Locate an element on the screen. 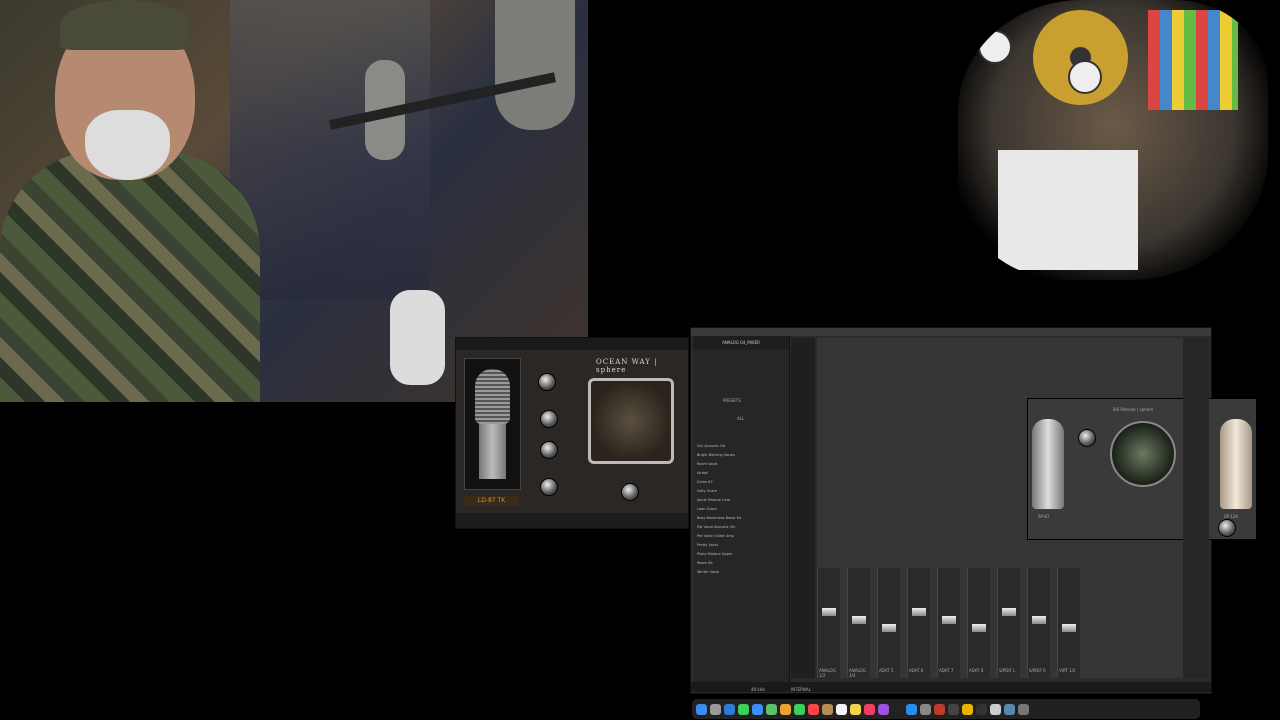 This screenshot has height=720, width=1280. mic-grille is located at coordinates (492, 396).